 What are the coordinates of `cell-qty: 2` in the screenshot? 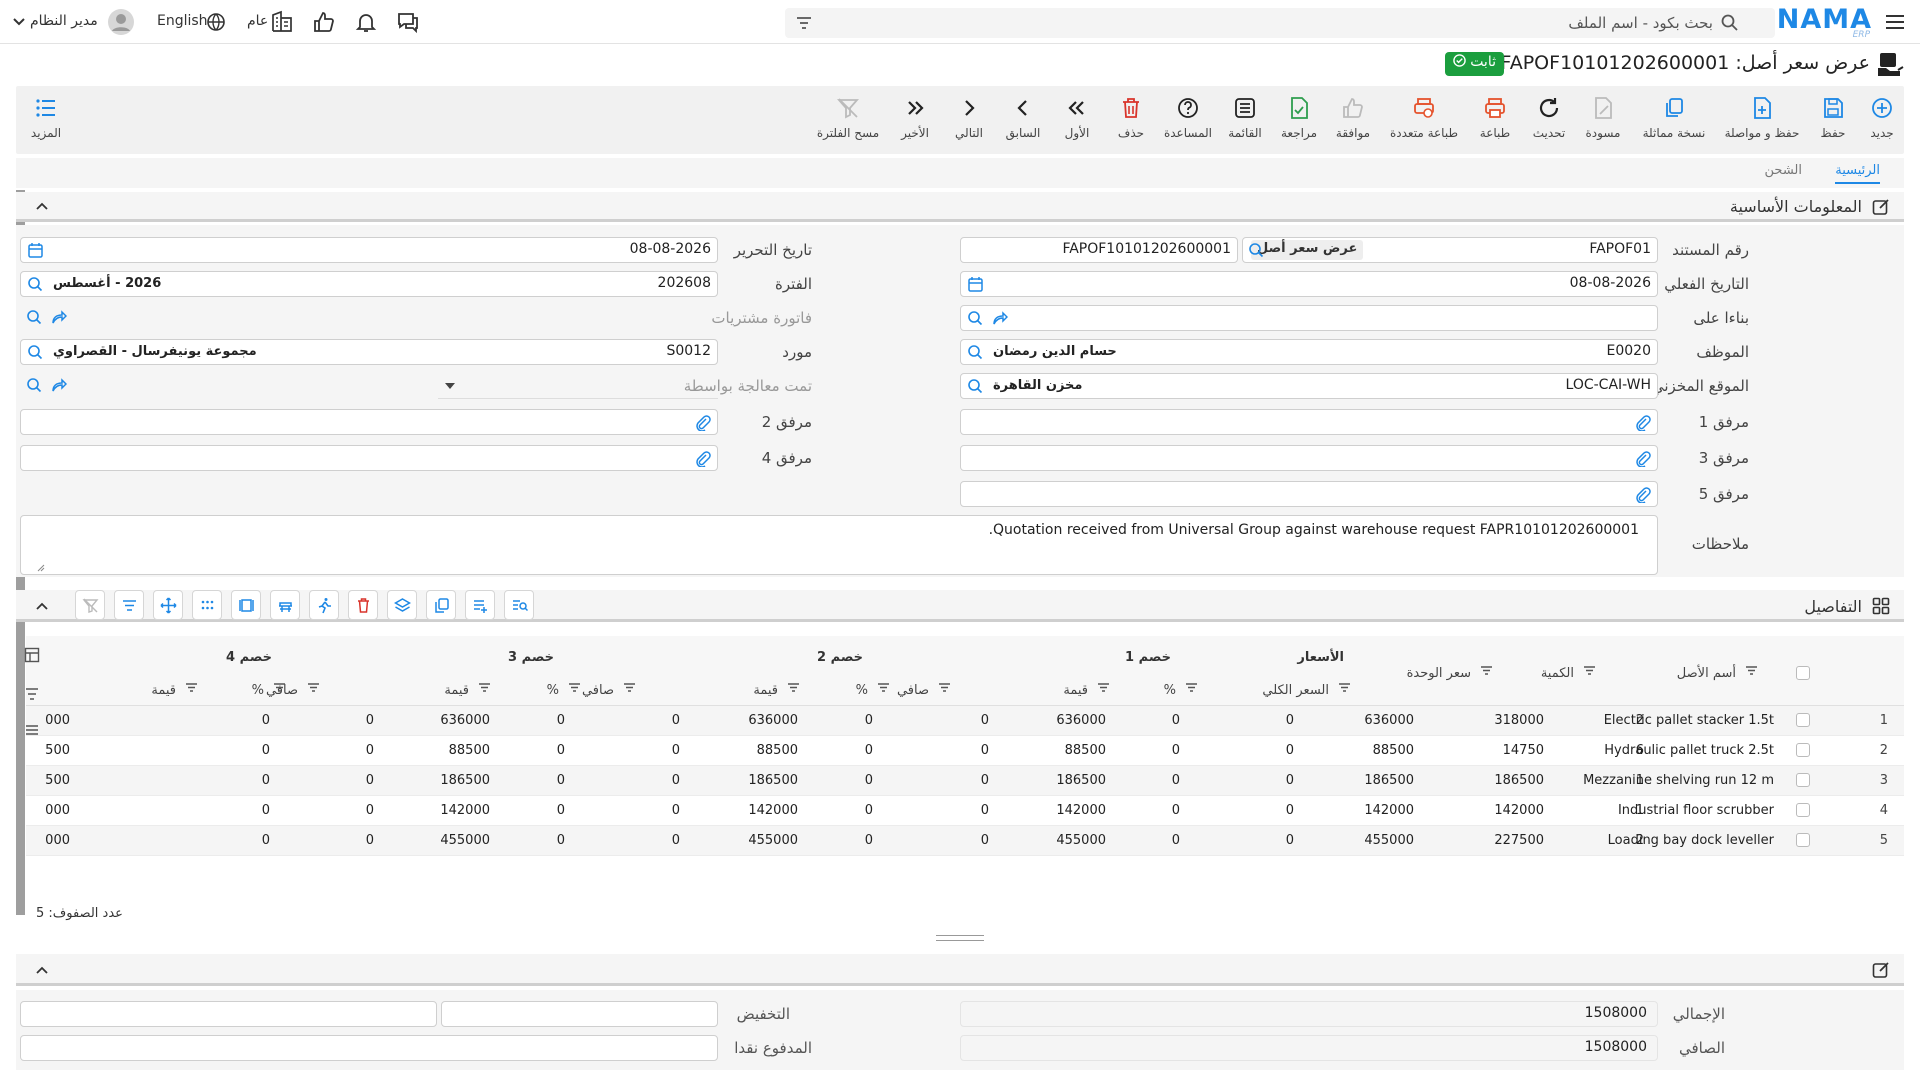 It's located at (1640, 840).